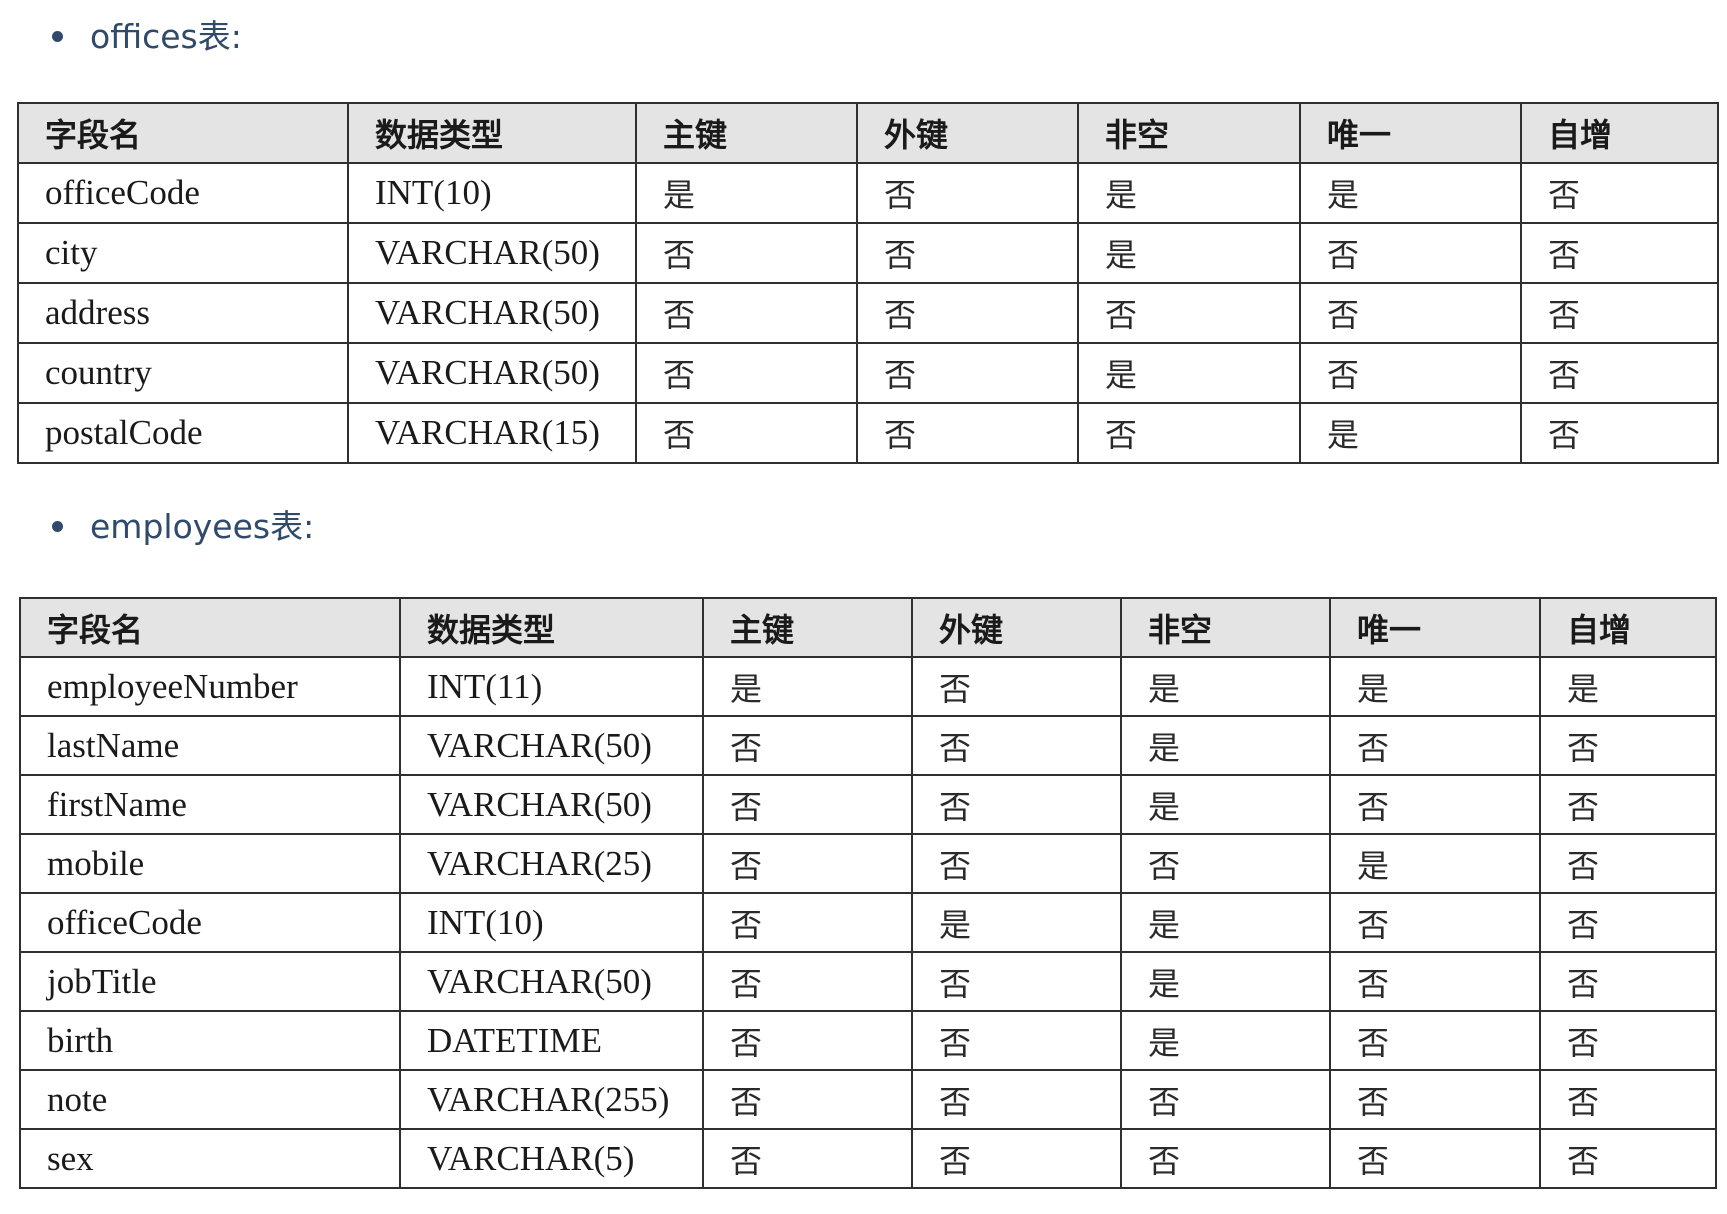 This screenshot has height=1214, width=1727. I want to click on column-header-field-name: 字段名, so click(210, 627).